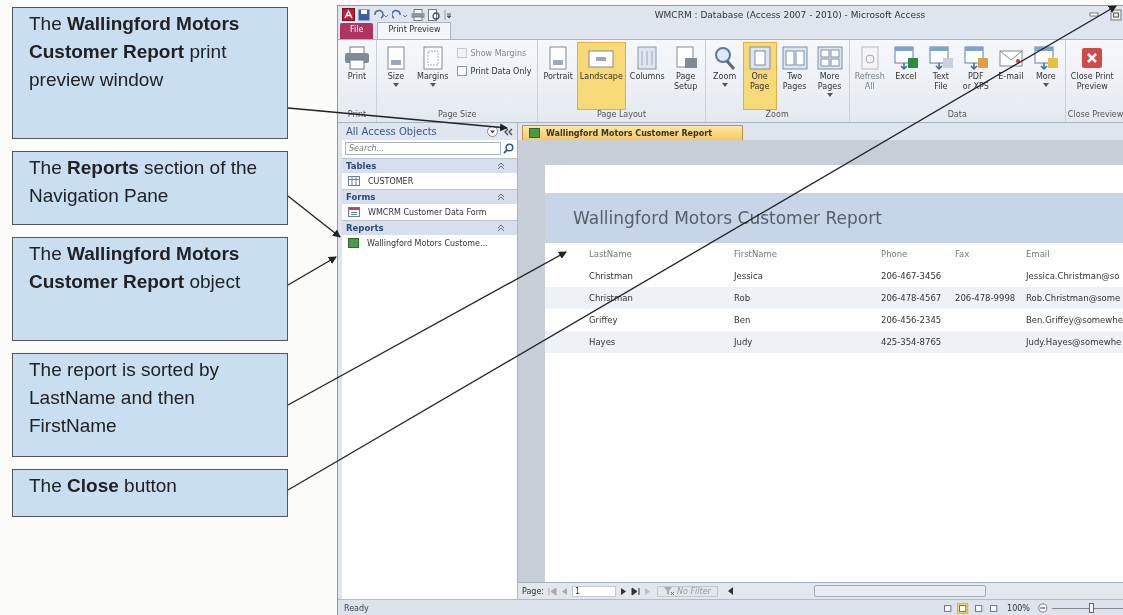 The width and height of the screenshot is (1123, 615). Describe the element at coordinates (533, 591) in the screenshot. I see `page-label: Page:` at that location.